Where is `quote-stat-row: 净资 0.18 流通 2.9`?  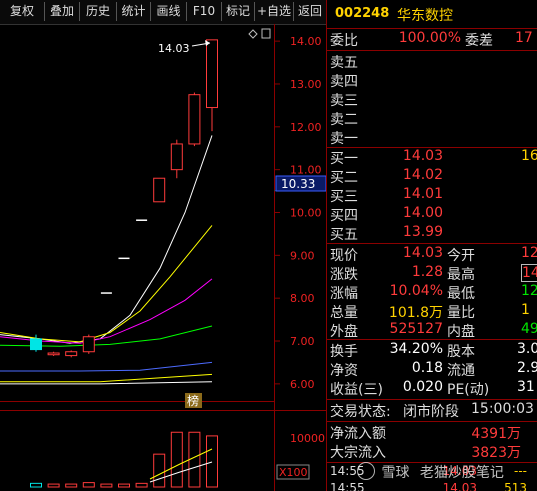 quote-stat-row: 净资 0.18 流通 2.9 is located at coordinates (432, 369).